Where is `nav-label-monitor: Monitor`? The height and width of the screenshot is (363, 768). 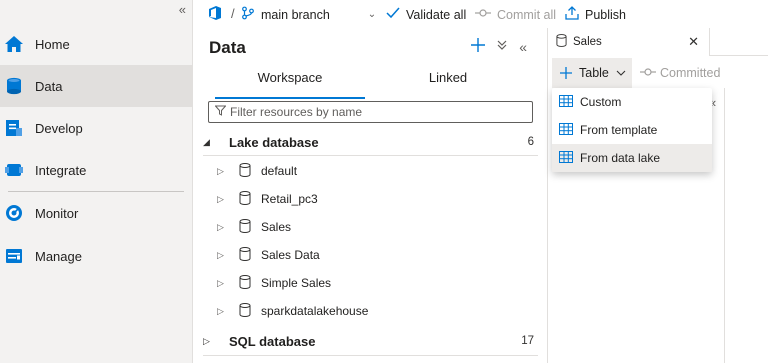 nav-label-monitor: Monitor is located at coordinates (57, 213).